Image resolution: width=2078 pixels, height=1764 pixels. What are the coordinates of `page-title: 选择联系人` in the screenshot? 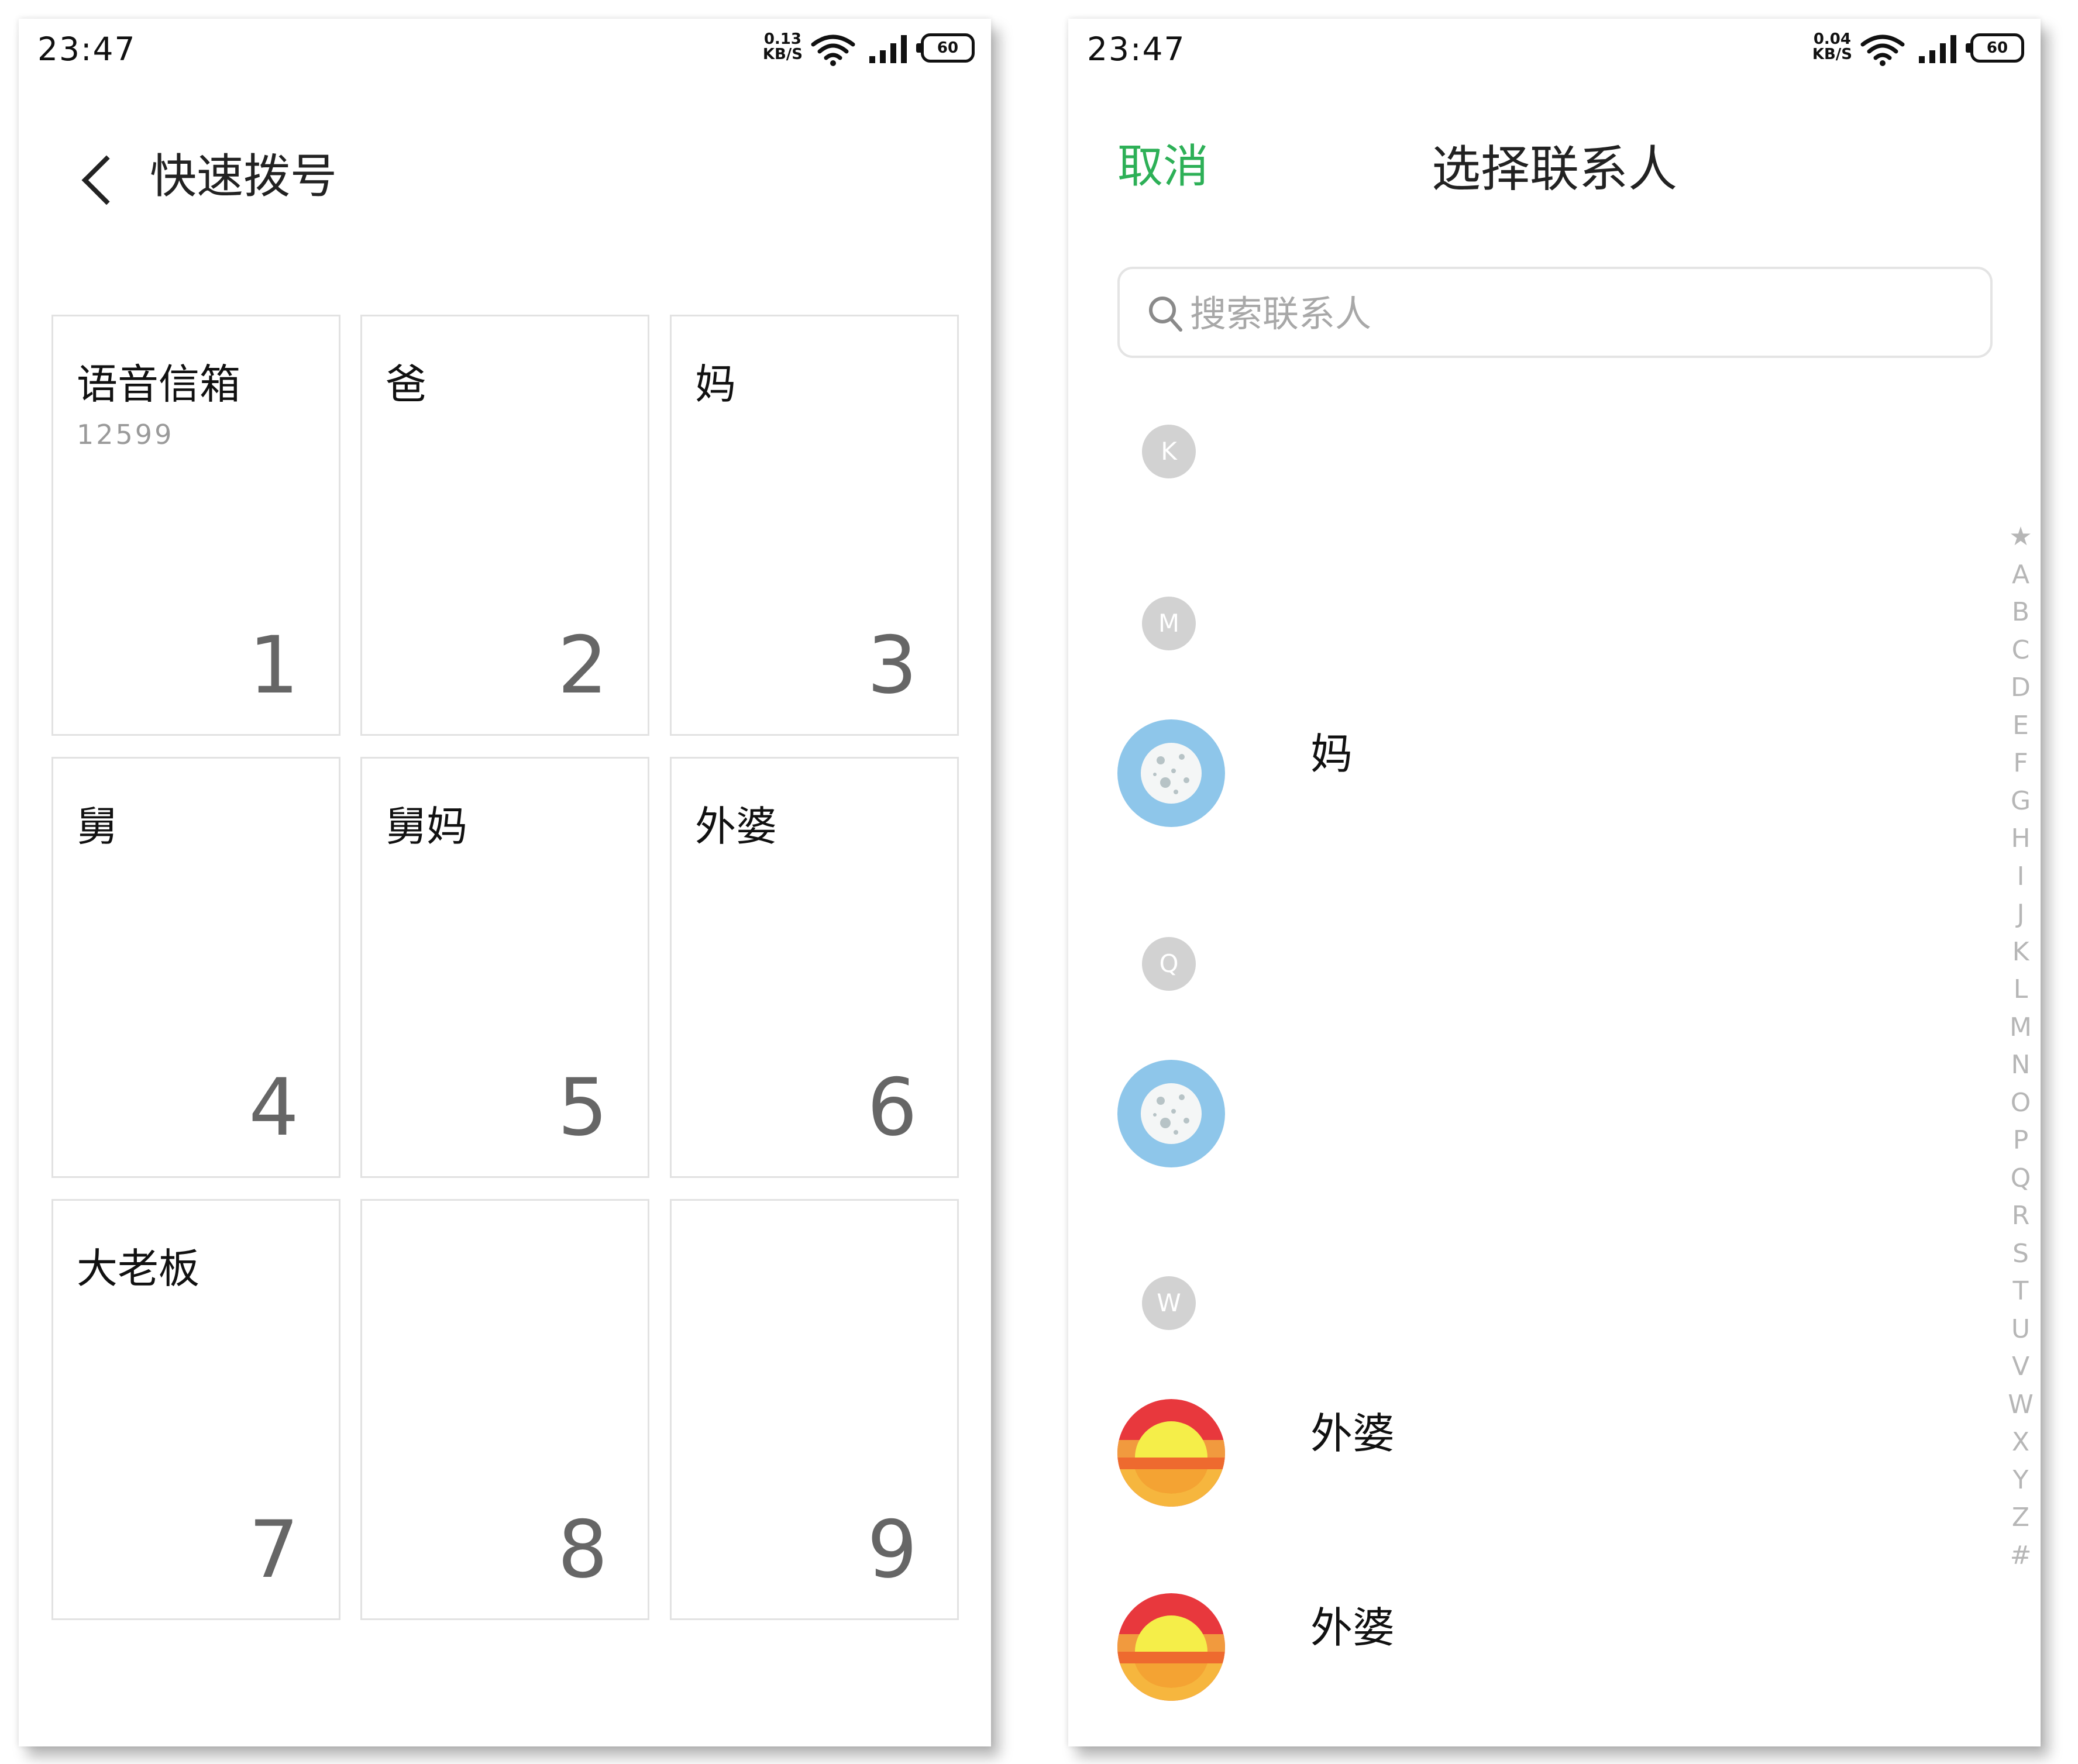 It's located at (1554, 169).